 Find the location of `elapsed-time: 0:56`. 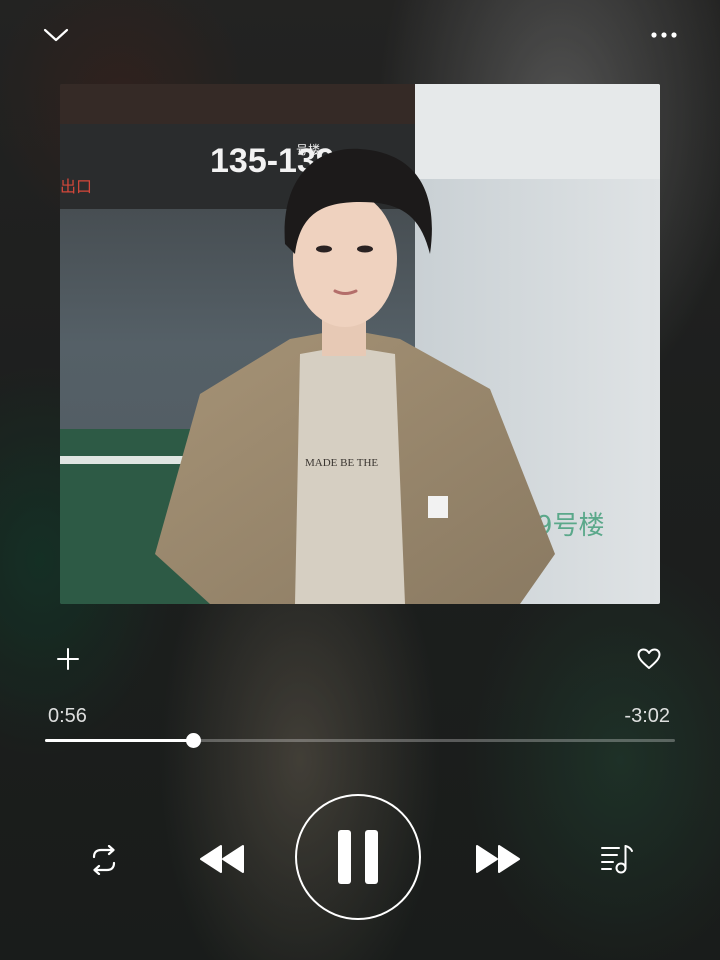

elapsed-time: 0:56 is located at coordinates (67, 716).